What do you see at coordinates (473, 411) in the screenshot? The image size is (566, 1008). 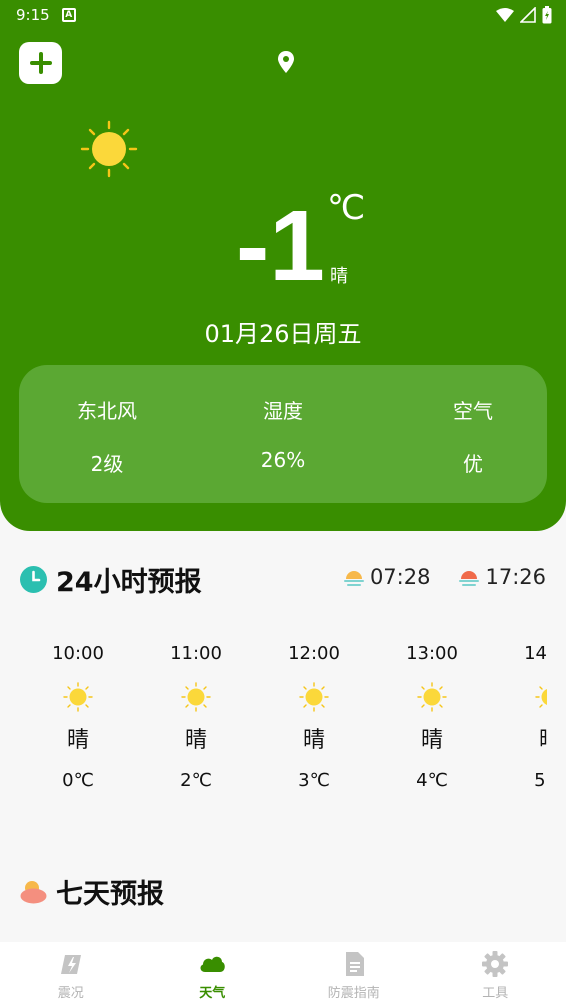 I see `air-quality-label: 空气` at bounding box center [473, 411].